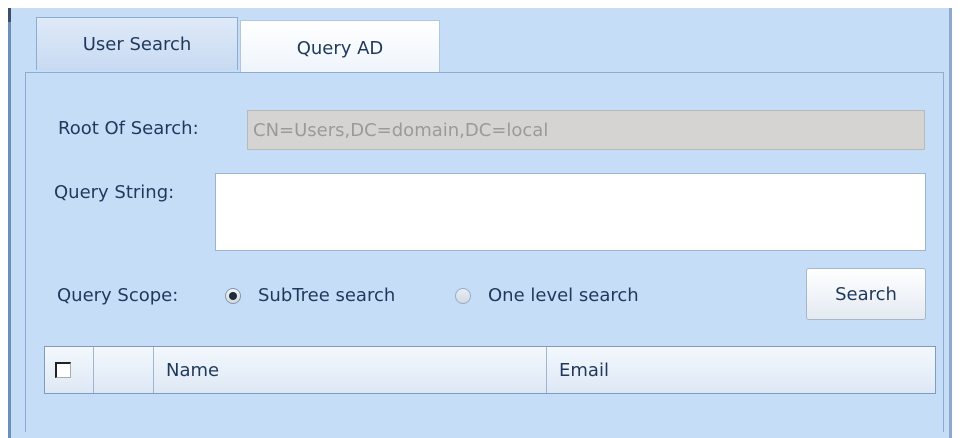 The width and height of the screenshot is (963, 438). I want to click on tab-query-ad-label: Query AD, so click(340, 48).